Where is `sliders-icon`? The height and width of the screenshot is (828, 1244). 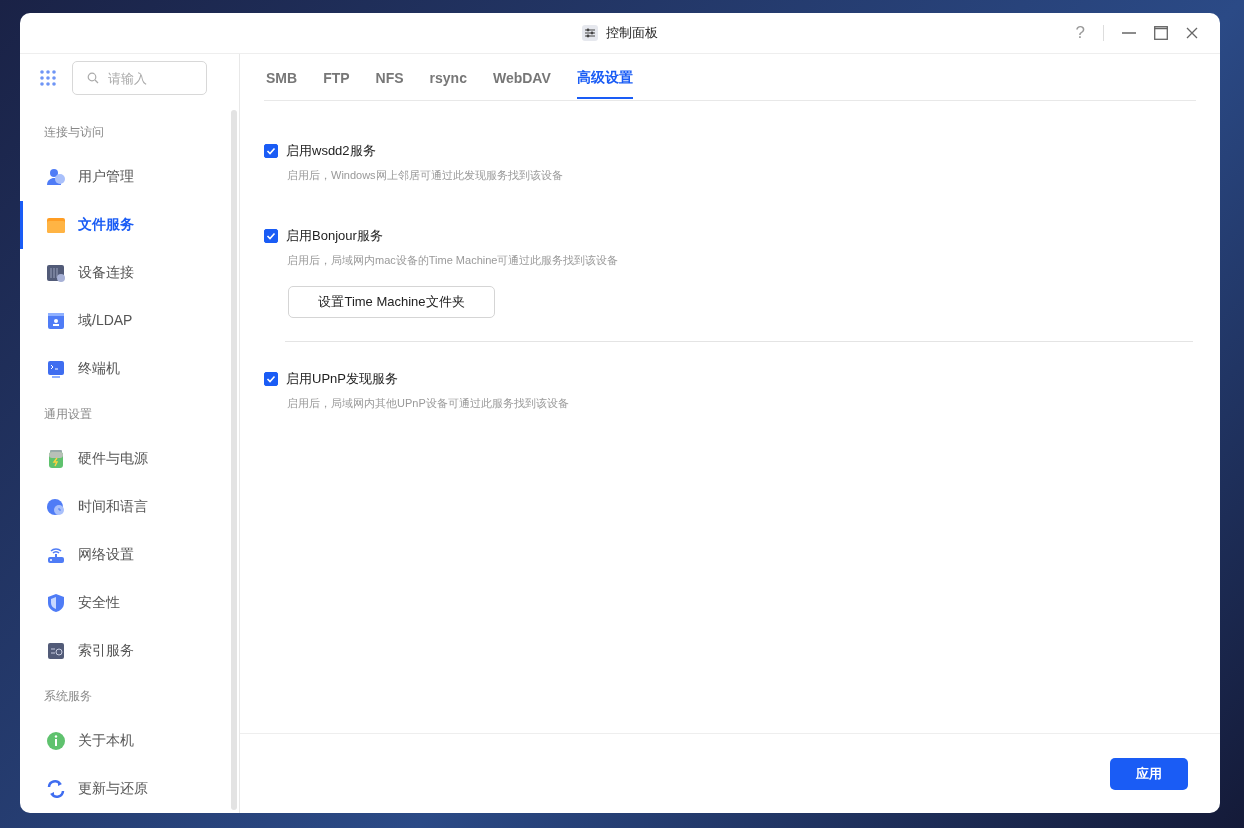 sliders-icon is located at coordinates (590, 33).